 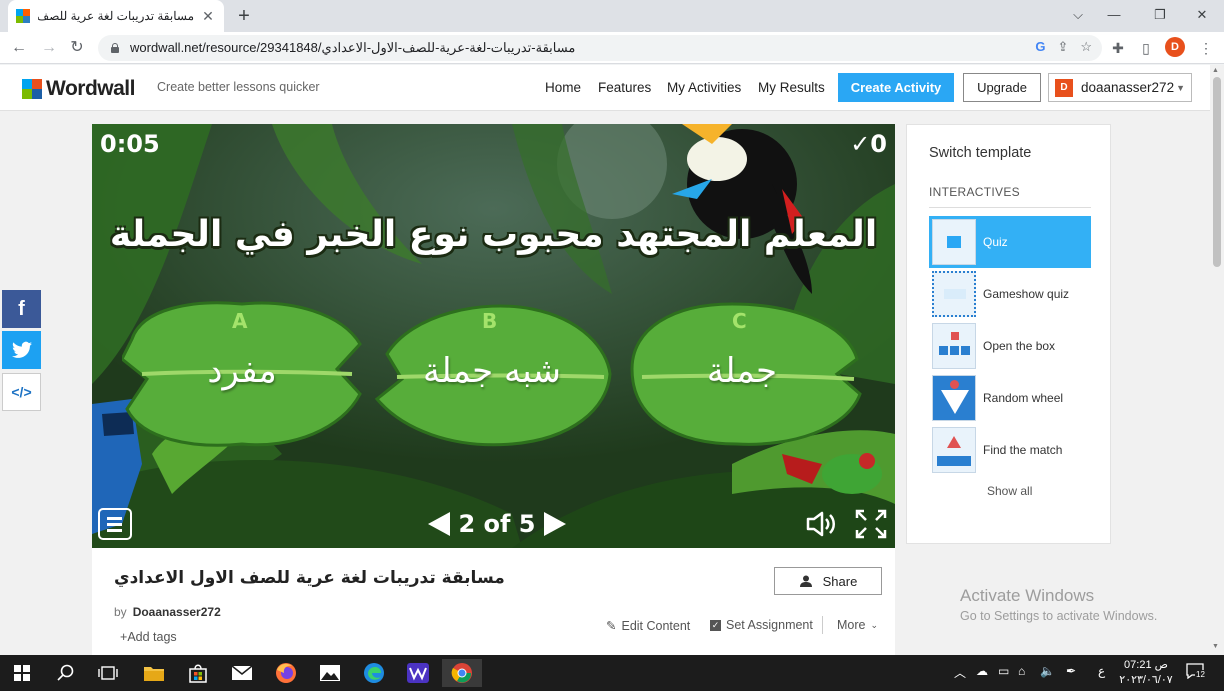 I want to click on game-menu-icon, so click(x=115, y=524).